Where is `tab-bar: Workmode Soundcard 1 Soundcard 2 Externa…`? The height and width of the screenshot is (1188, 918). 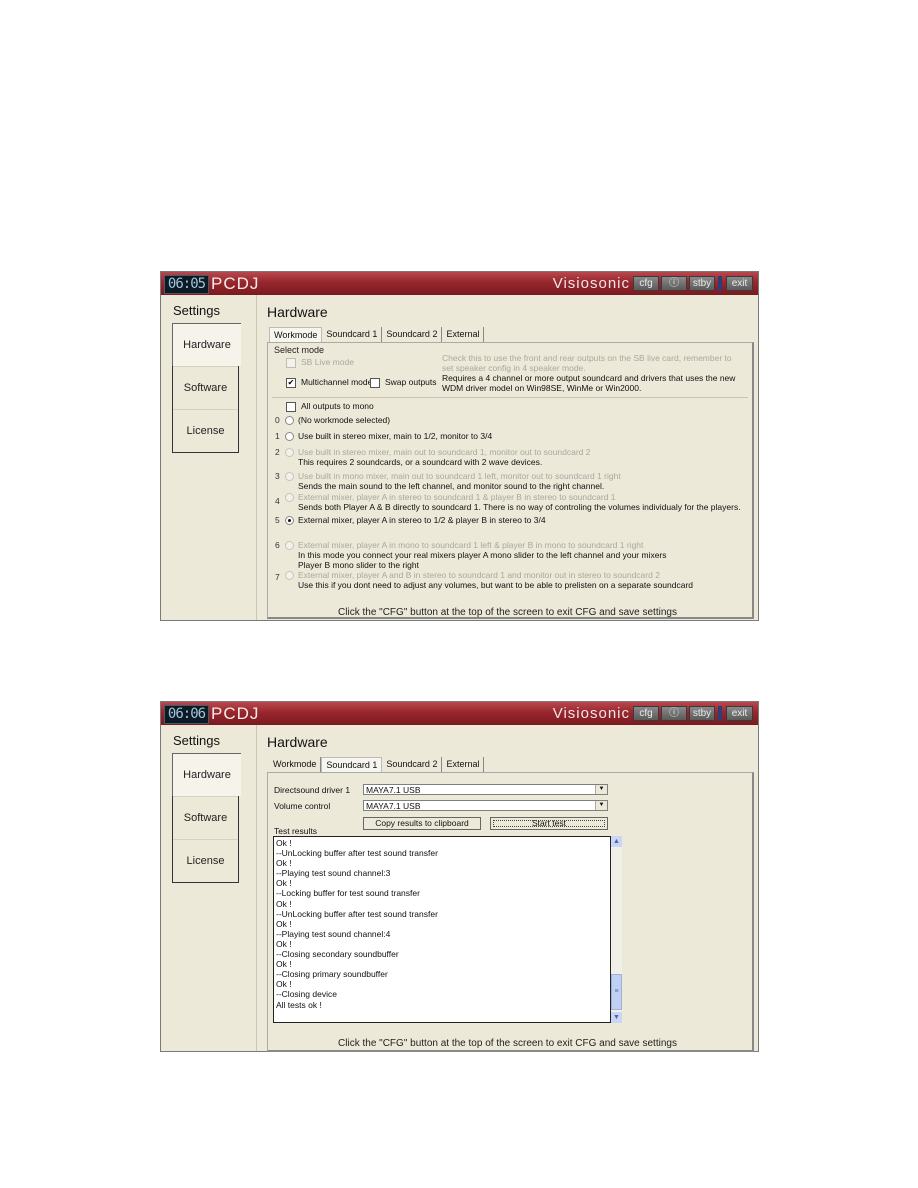
tab-bar: Workmode Soundcard 1 Soundcard 2 Externa… is located at coordinates (377, 764).